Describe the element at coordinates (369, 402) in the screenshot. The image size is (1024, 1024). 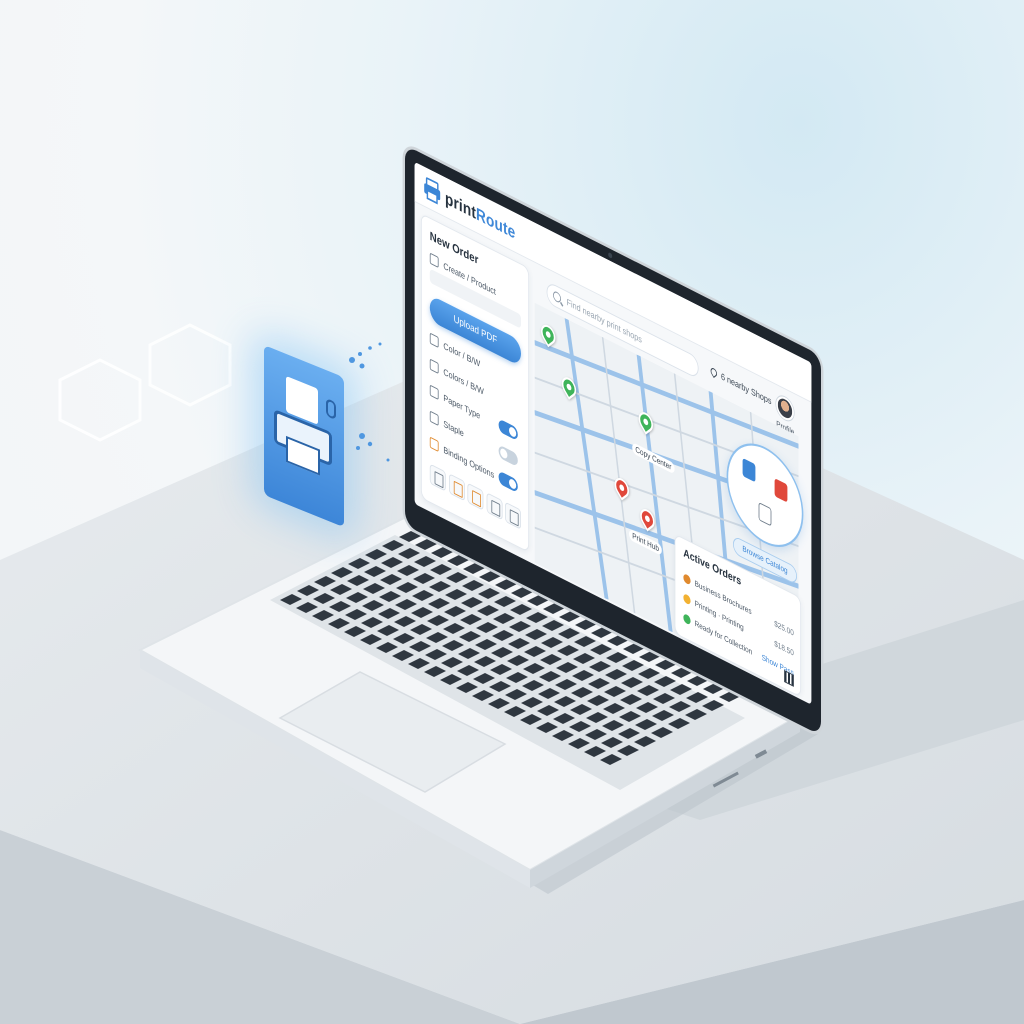
I see `sparkle-icons` at that location.